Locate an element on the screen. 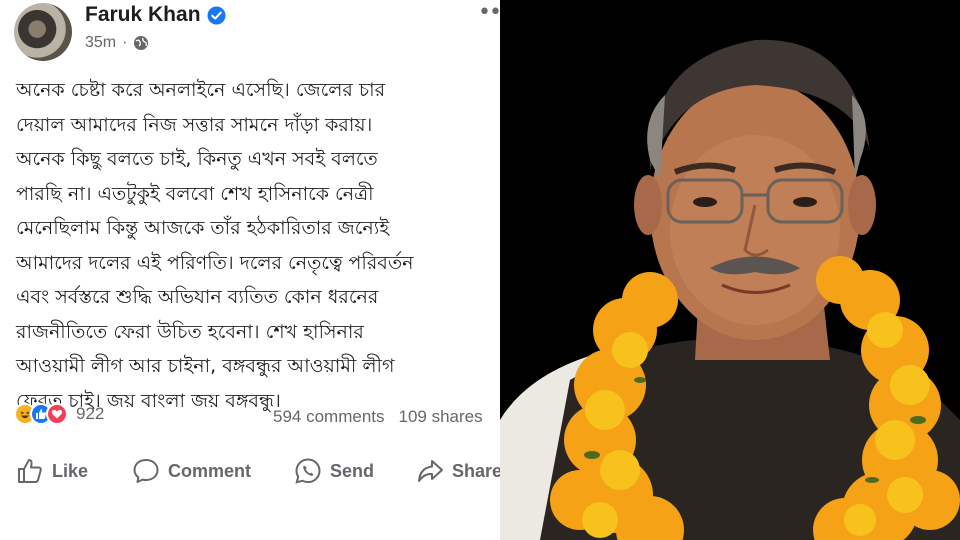 This screenshot has height=540, width=960. thumbs-up-icon is located at coordinates (30, 471).